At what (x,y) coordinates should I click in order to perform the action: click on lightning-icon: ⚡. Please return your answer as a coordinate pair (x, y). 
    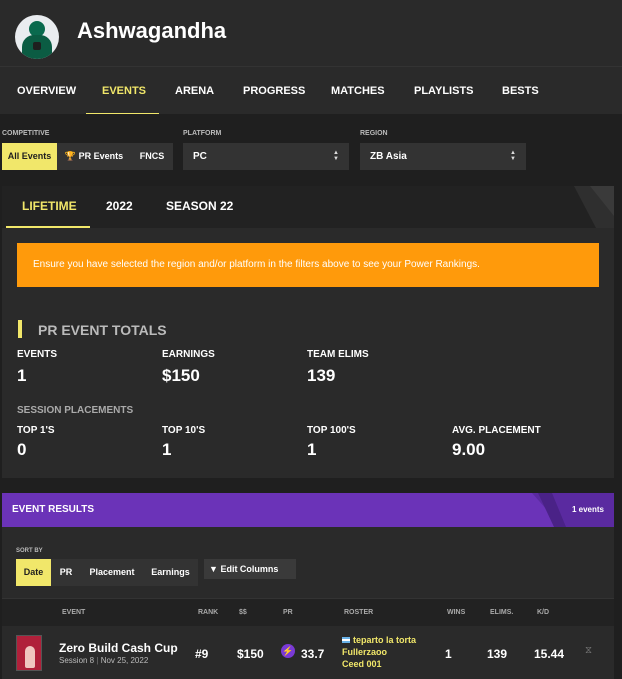
    Looking at the image, I should click on (288, 651).